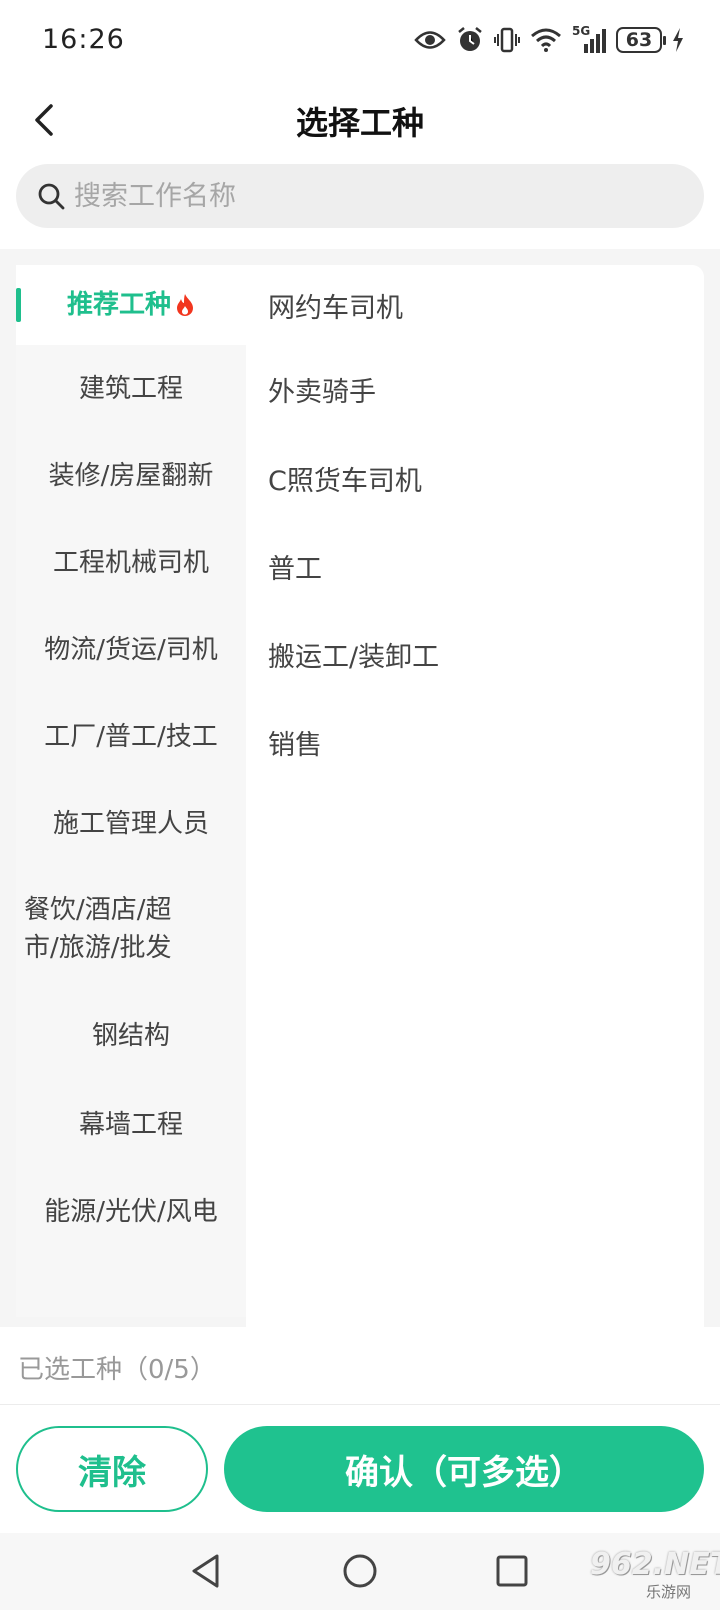  I want to click on sidebar-item-management: 施工管理人员, so click(131, 823).